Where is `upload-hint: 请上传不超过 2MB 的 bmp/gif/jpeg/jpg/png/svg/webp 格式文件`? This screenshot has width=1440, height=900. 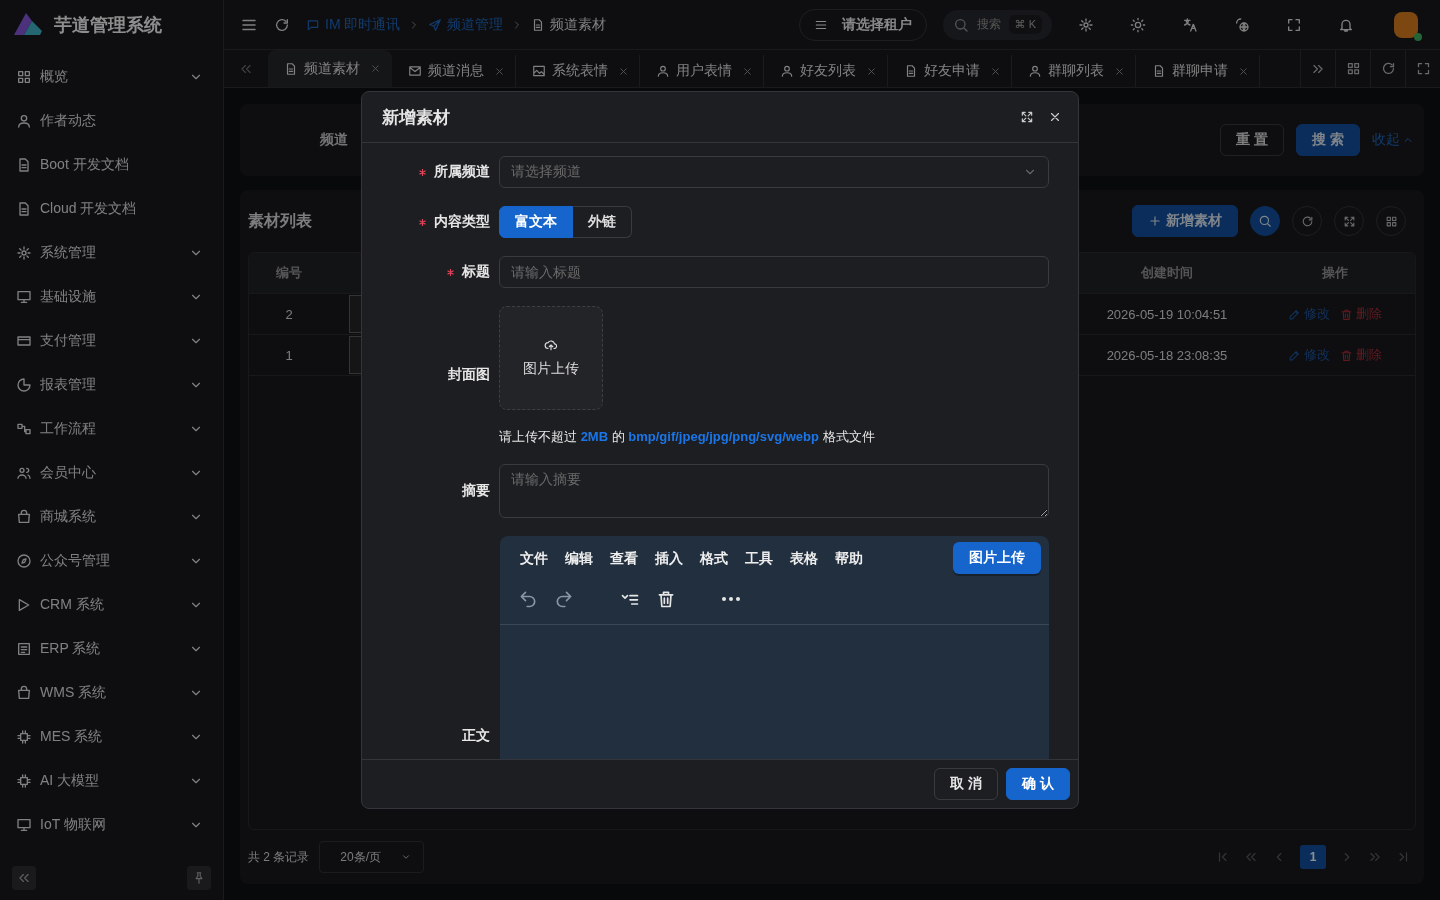 upload-hint: 请上传不超过 2MB 的 bmp/gif/jpeg/jpg/png/svg/webp 格式文件 is located at coordinates (687, 437).